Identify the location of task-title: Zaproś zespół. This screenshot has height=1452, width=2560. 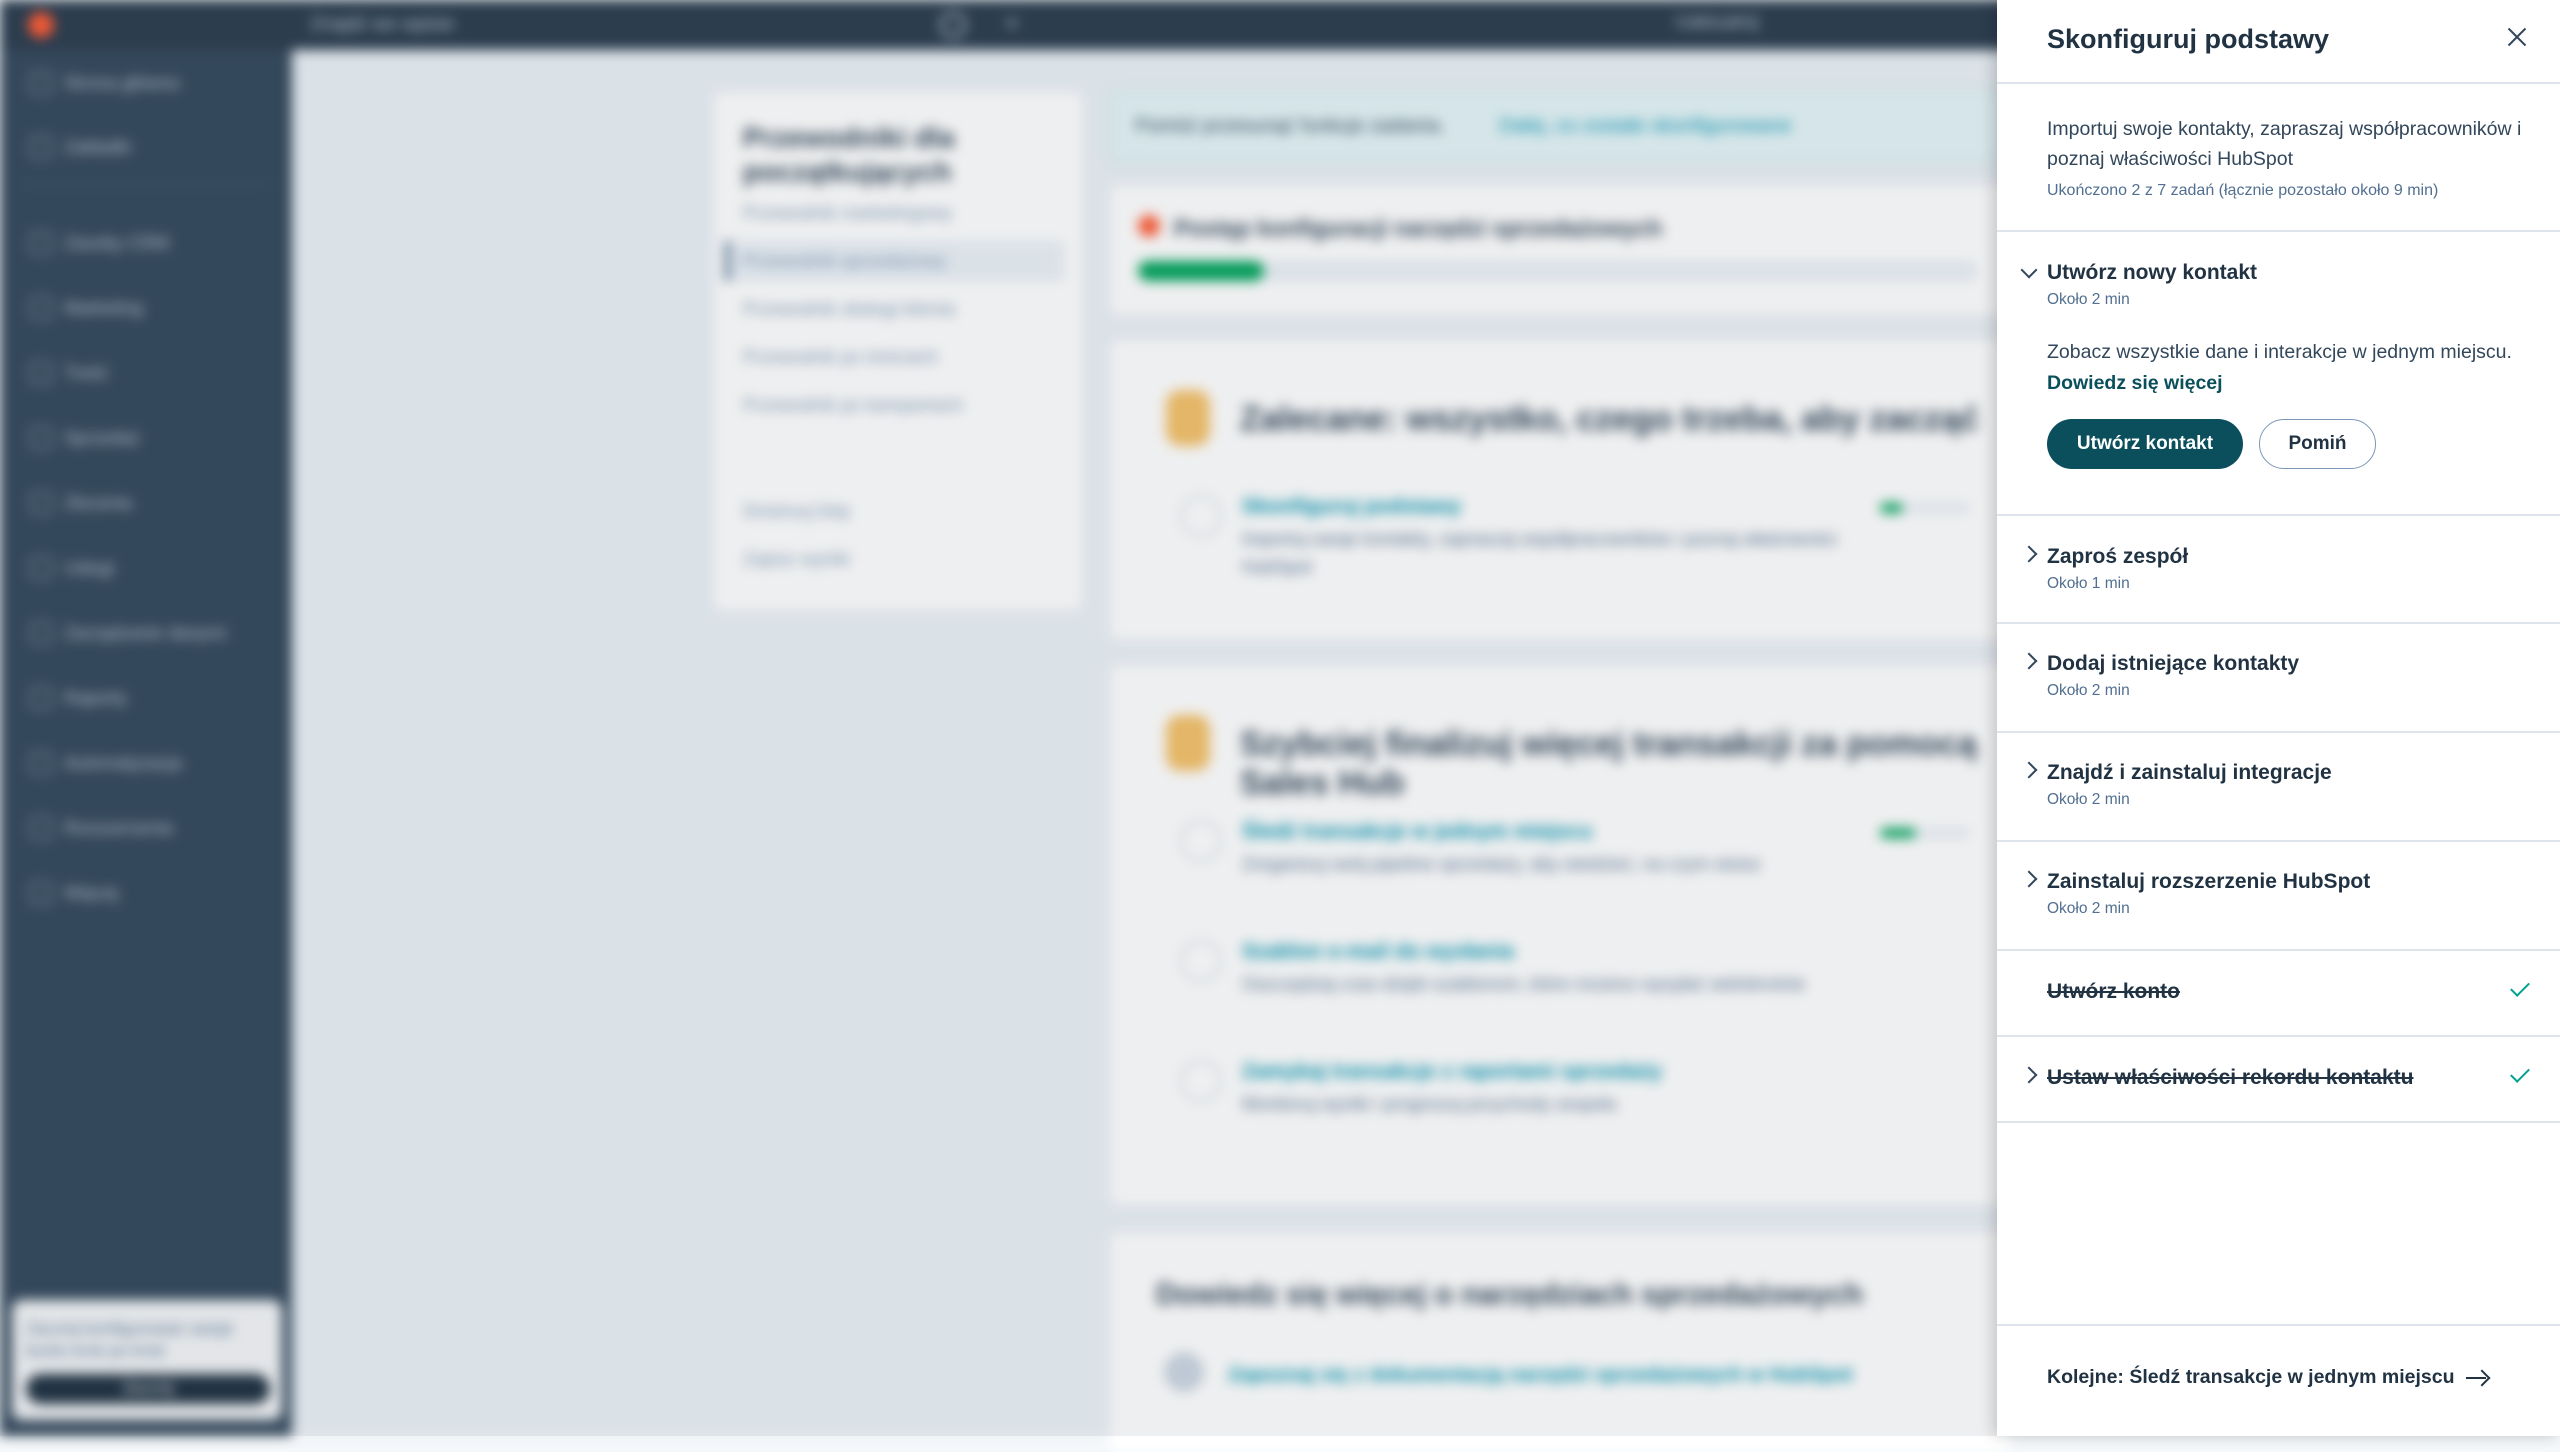
(2117, 557).